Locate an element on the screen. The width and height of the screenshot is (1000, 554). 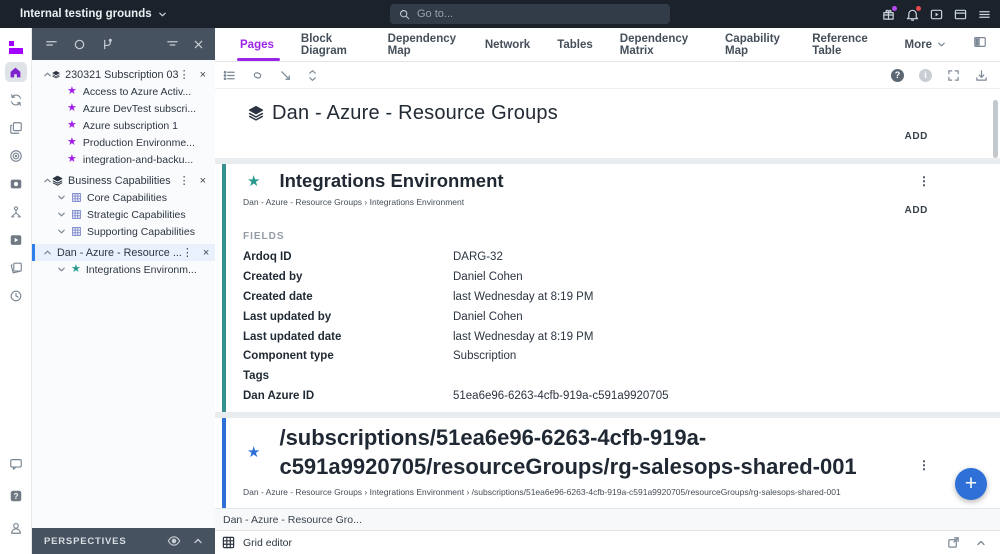
tab-capability-map: Capability Map is located at coordinates (755, 44).